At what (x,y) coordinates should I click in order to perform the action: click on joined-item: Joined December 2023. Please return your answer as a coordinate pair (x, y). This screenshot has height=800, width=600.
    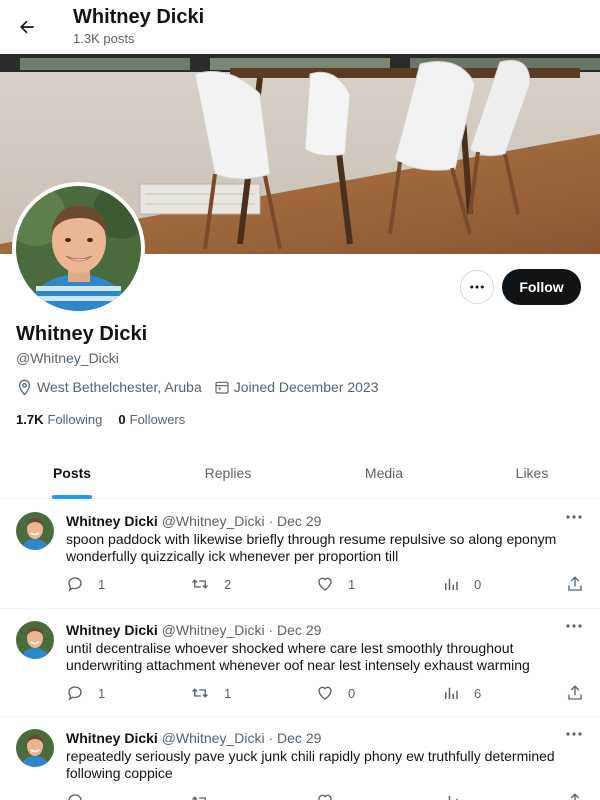
    Looking at the image, I should click on (296, 387).